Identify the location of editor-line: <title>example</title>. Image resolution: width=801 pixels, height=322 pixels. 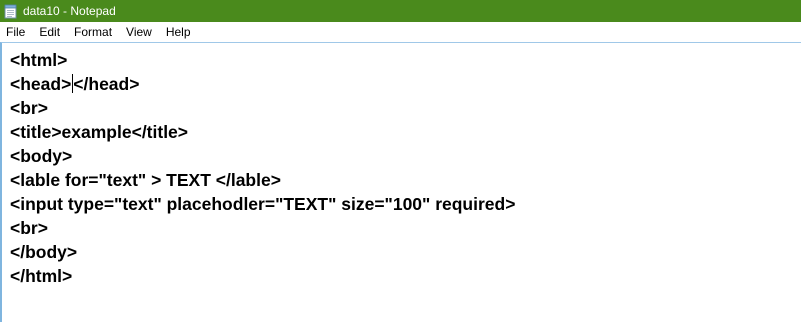
(99, 132).